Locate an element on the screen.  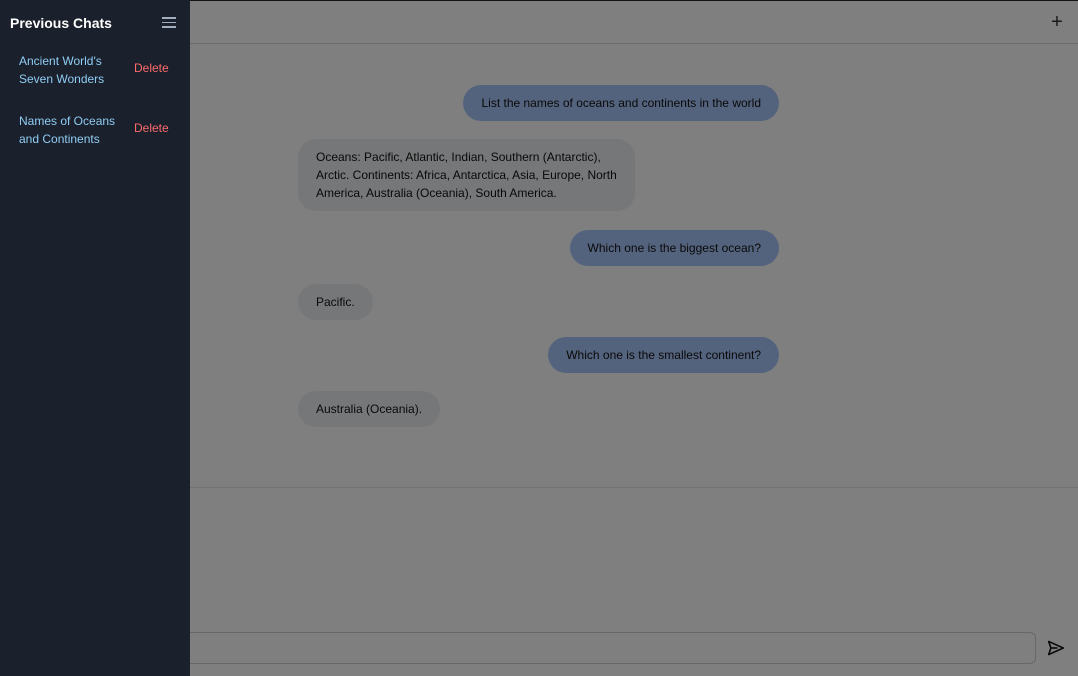
chat-title-link: Ancient World's Seven Wonders is located at coordinates (71, 70).